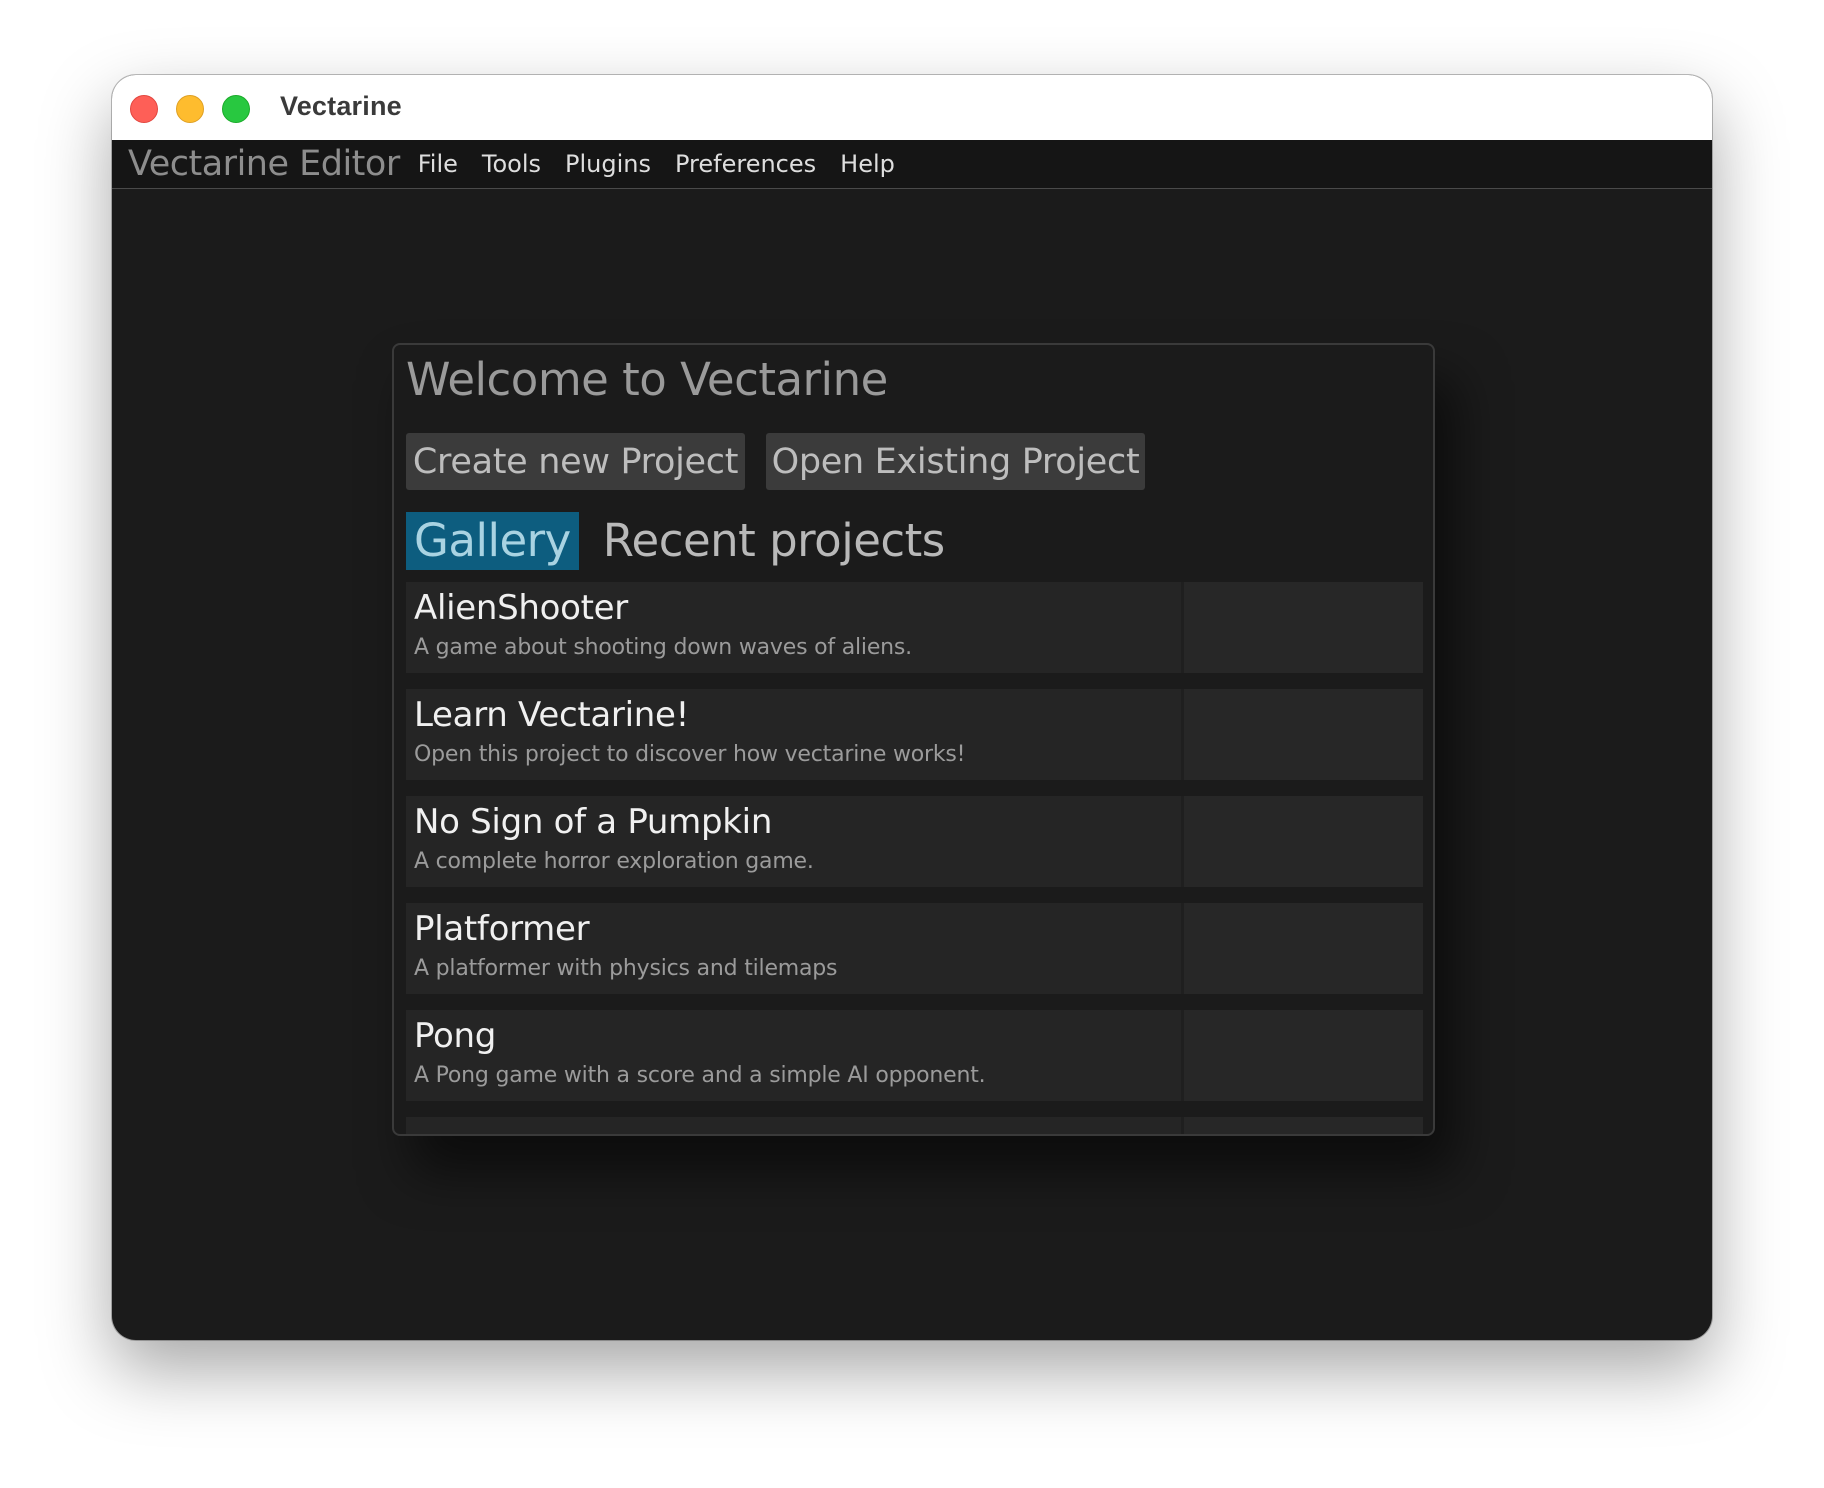  Describe the element at coordinates (264, 164) in the screenshot. I see `app-name: Vectarine Editor` at that location.